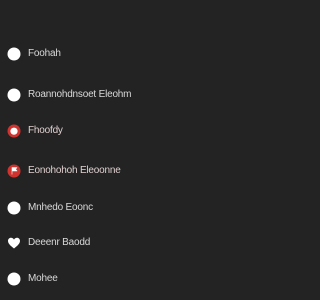  What do you see at coordinates (74, 170) in the screenshot?
I see `menu-item-label: Eonohohoh Eleoonne` at bounding box center [74, 170].